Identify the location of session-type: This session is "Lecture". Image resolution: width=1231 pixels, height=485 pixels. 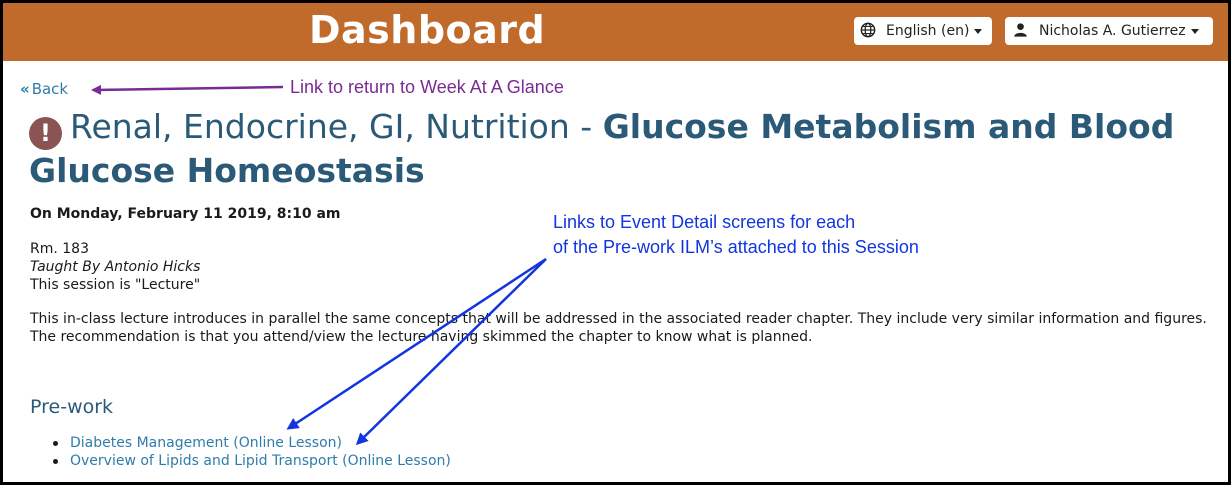
(115, 285).